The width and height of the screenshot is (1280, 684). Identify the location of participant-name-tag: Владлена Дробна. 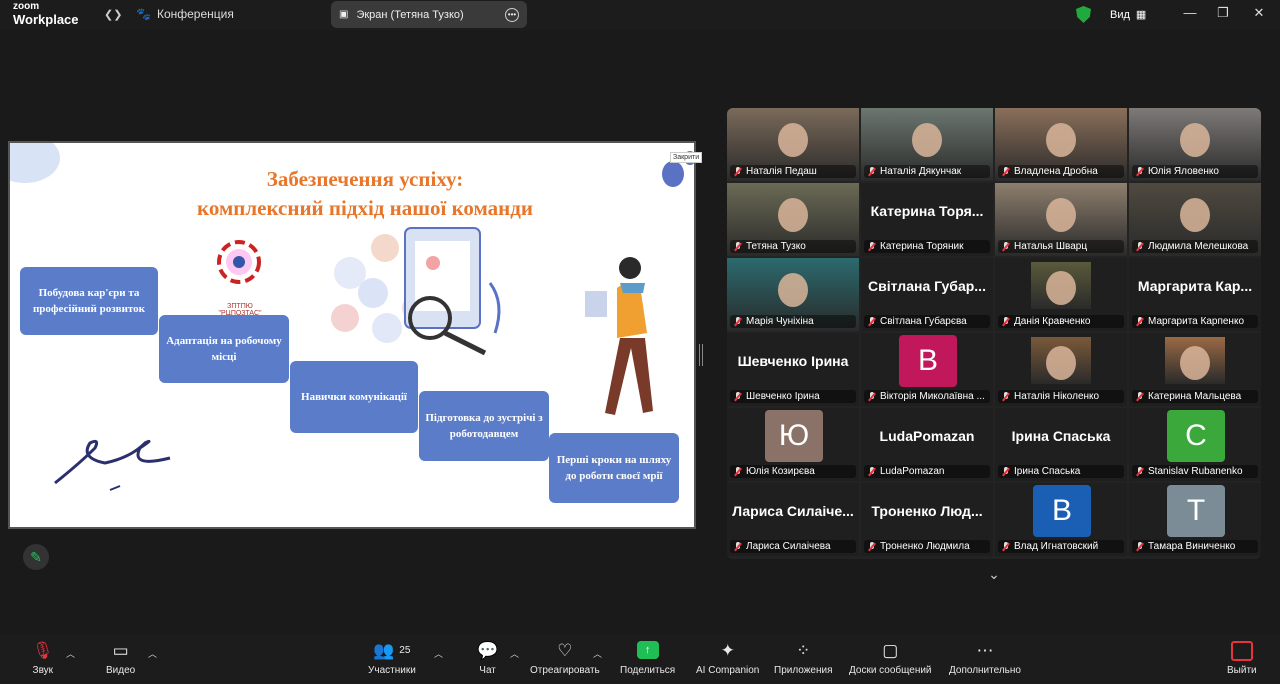
(1061, 171).